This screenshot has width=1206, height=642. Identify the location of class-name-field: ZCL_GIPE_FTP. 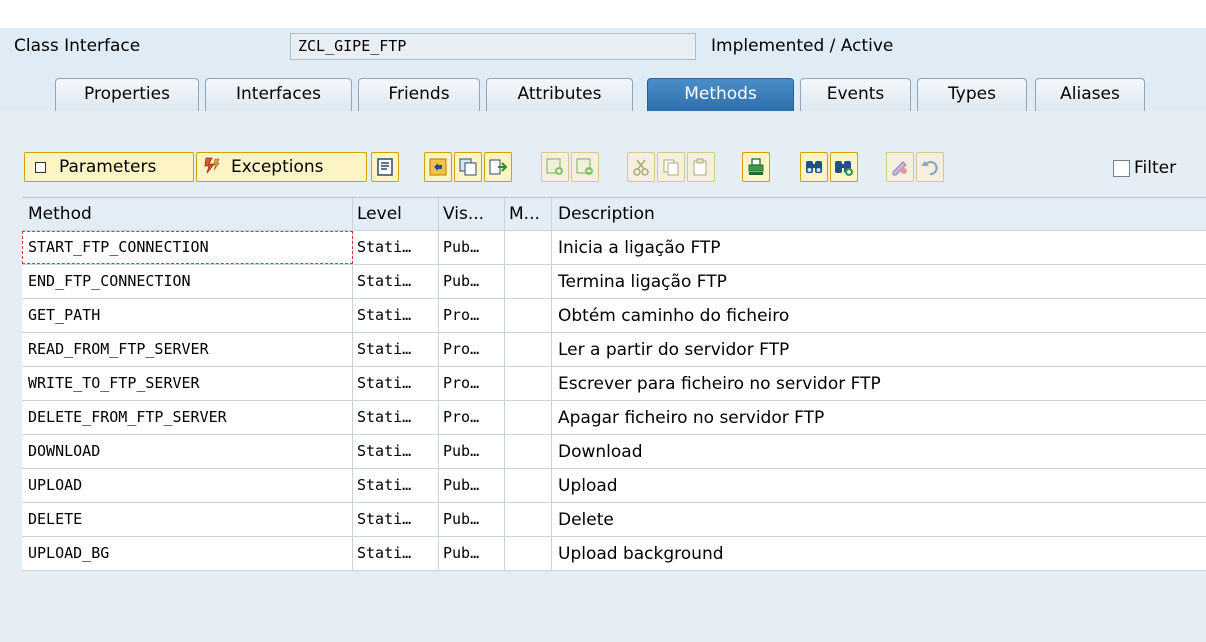
(493, 46).